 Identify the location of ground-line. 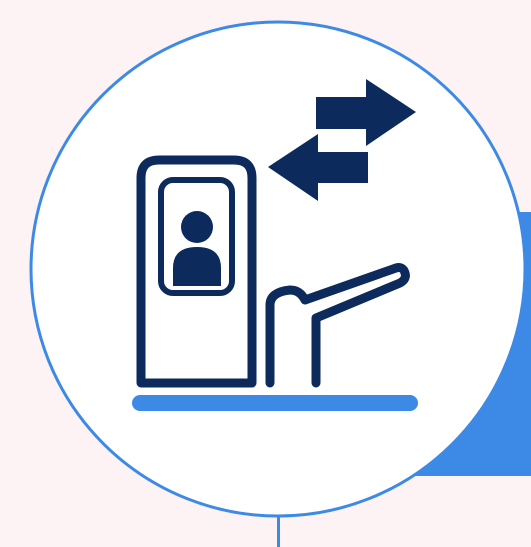
(275, 403).